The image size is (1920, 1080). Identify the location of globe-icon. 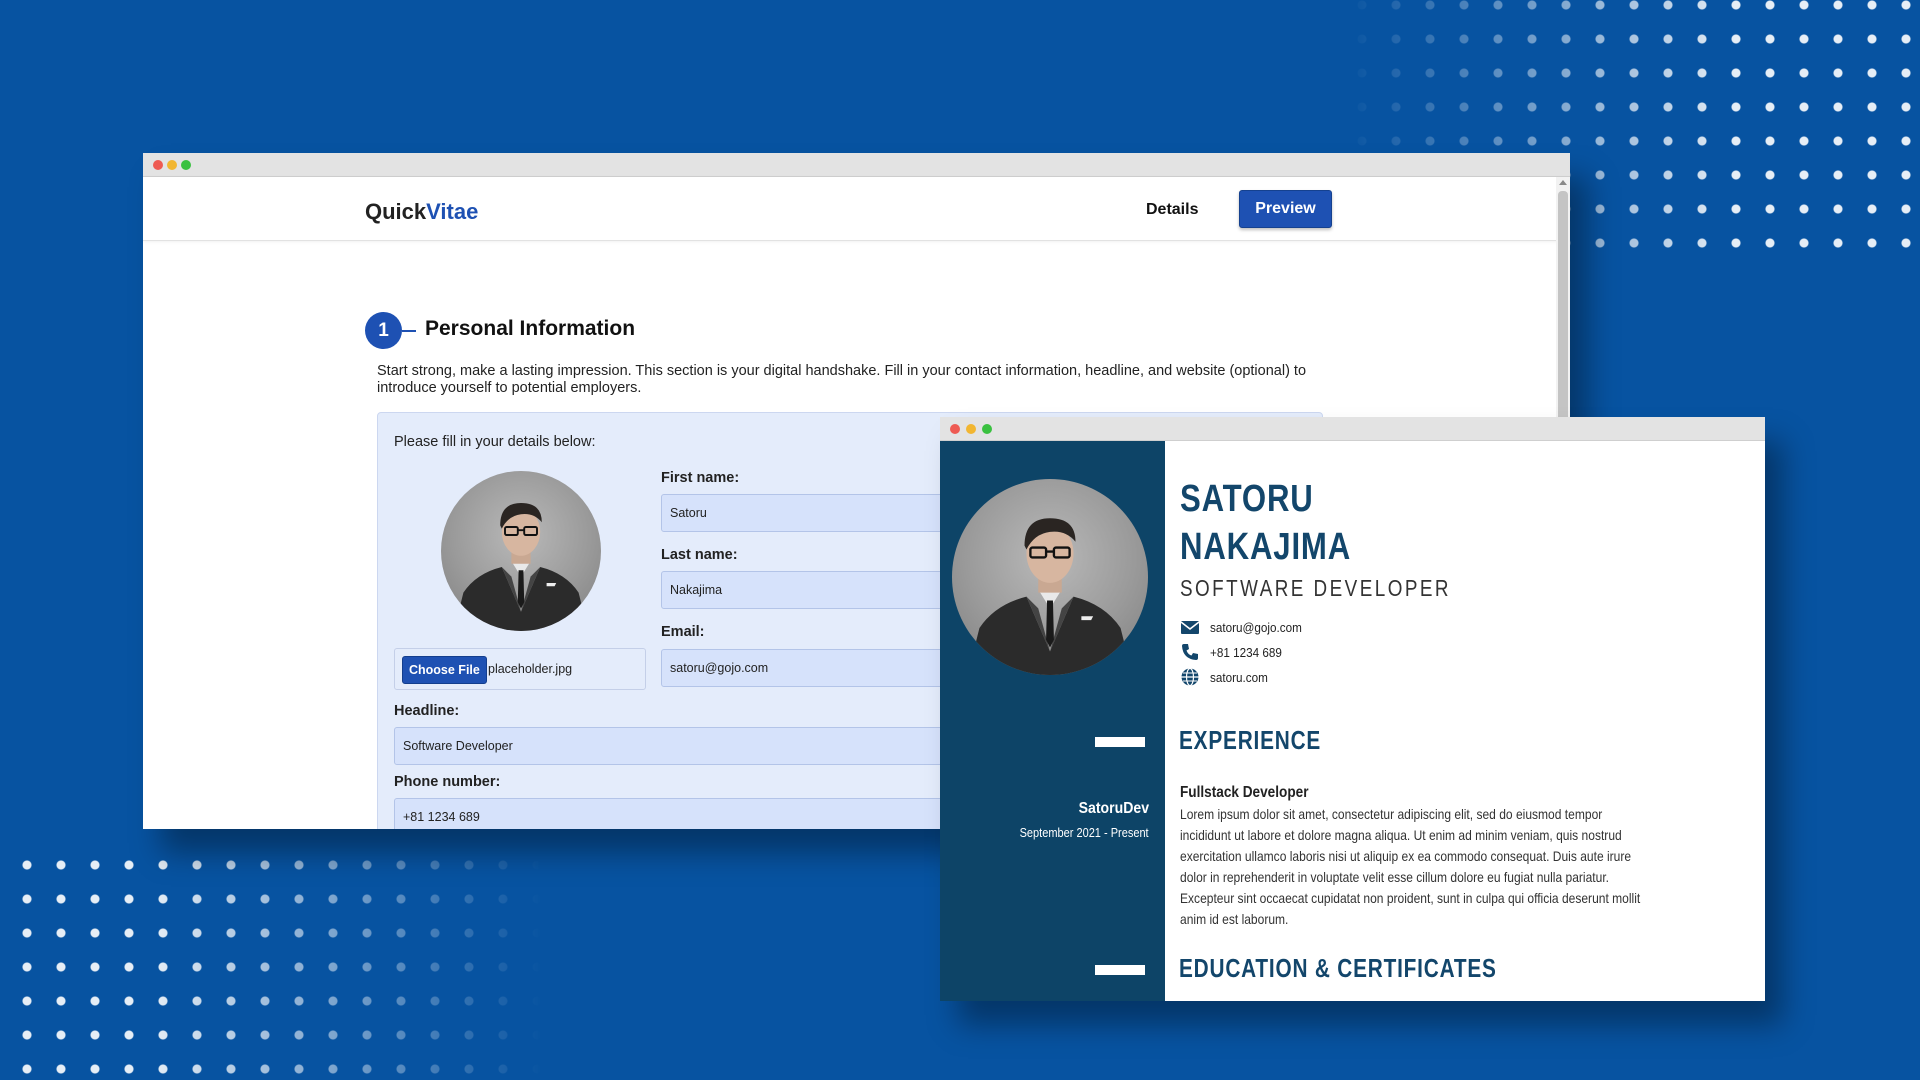
(1190, 677).